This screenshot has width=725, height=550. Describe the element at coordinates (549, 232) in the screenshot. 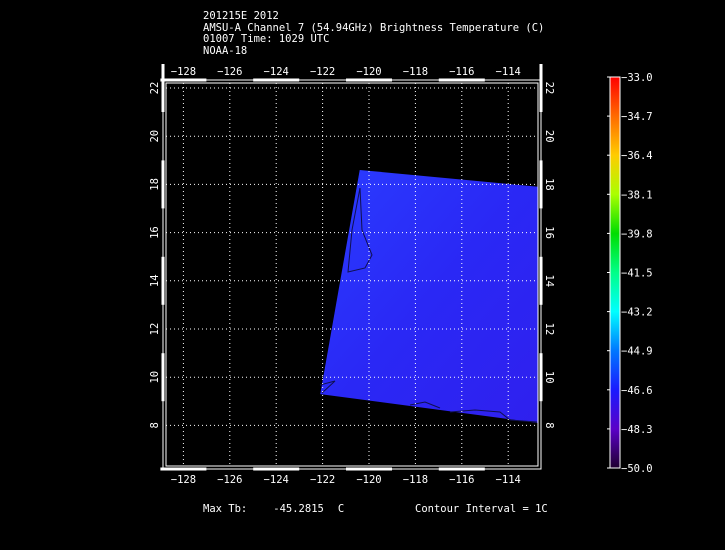

I see `y-tick-label-right: 16` at that location.